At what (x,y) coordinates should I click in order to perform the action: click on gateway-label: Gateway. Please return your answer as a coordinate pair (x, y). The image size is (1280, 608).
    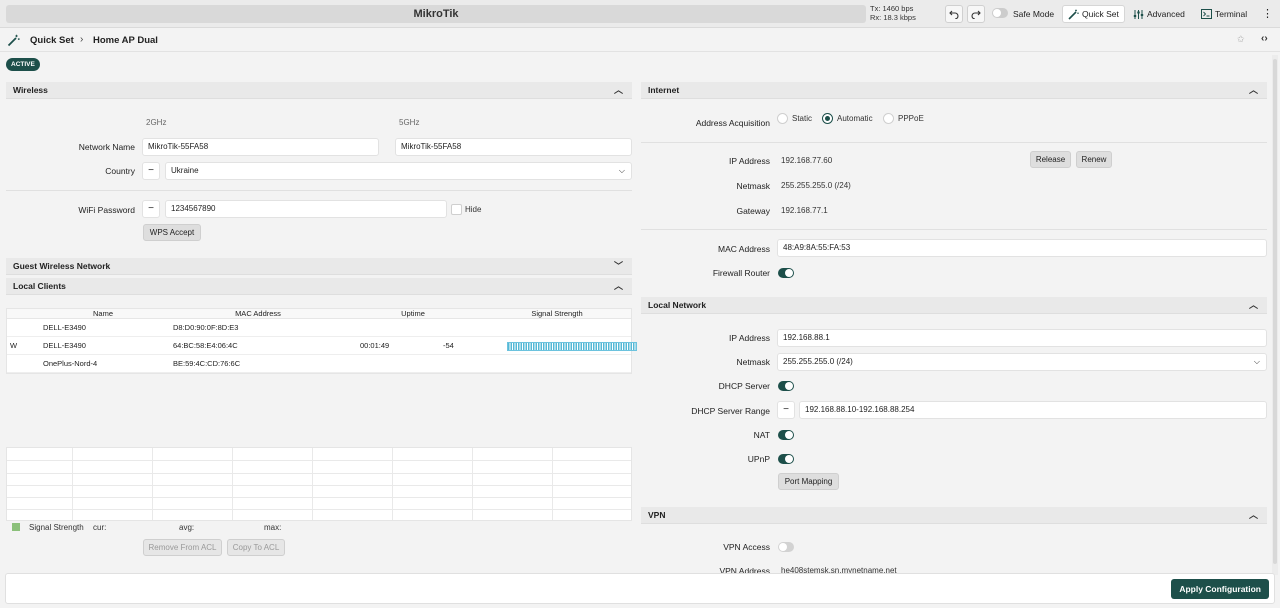
    Looking at the image, I should click on (753, 211).